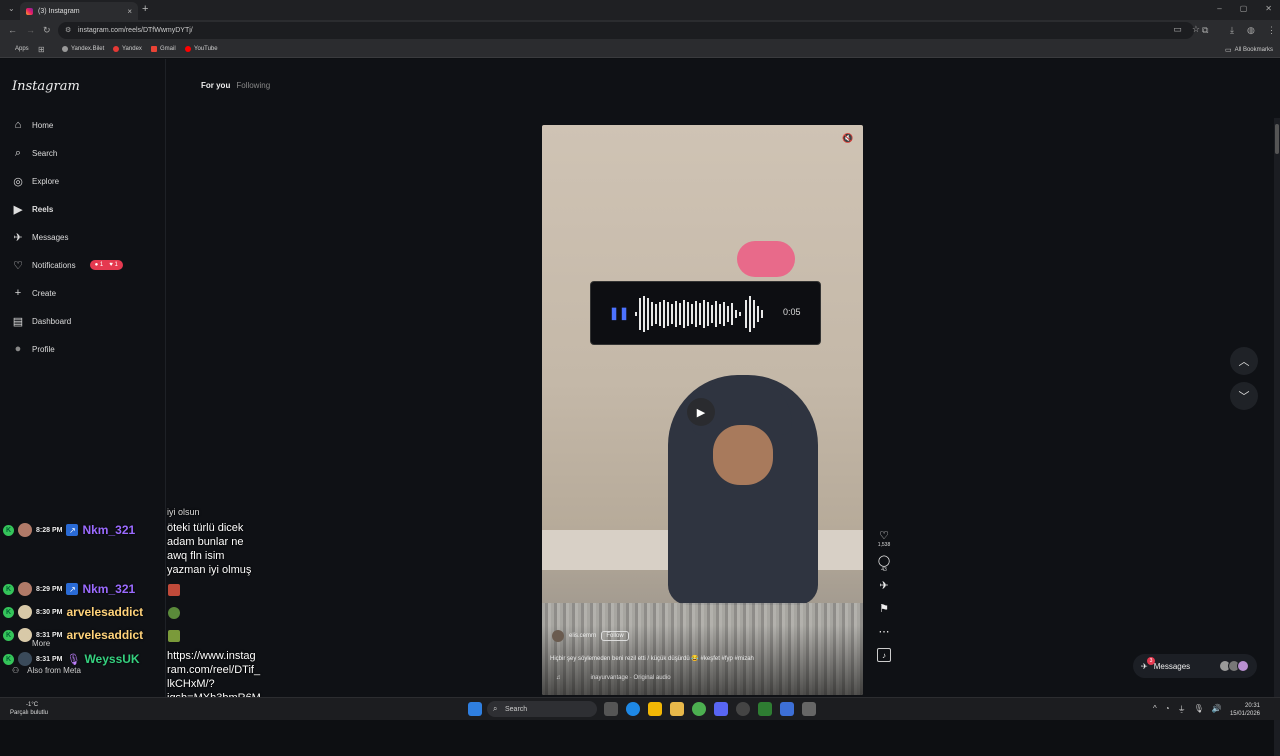  Describe the element at coordinates (1251, 30) in the screenshot. I see `profile-icon: ◍` at that location.